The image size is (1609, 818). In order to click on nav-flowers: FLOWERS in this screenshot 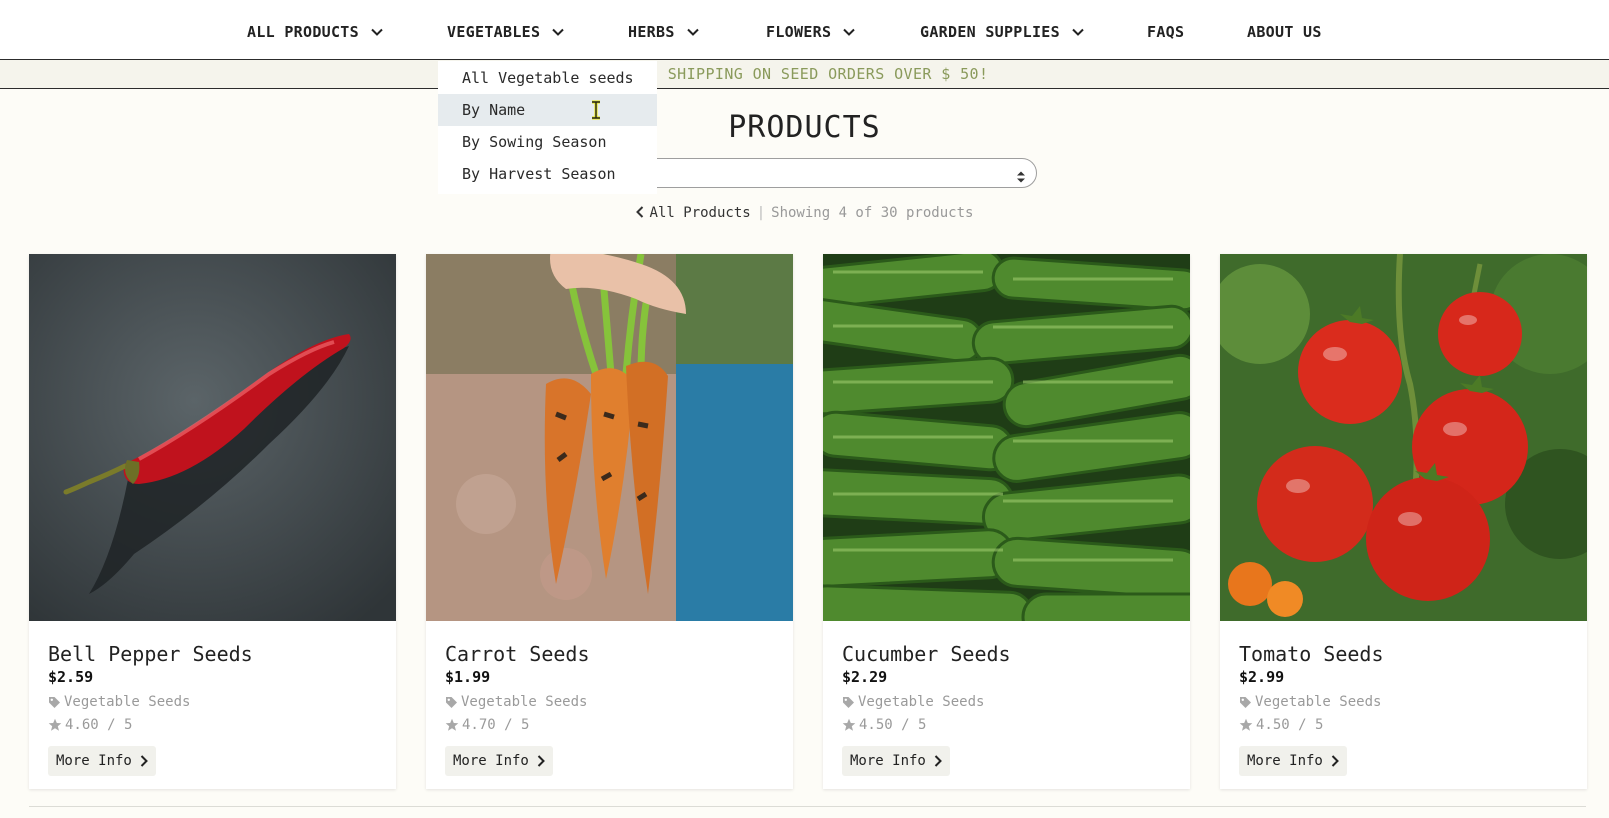, I will do `click(811, 32)`.